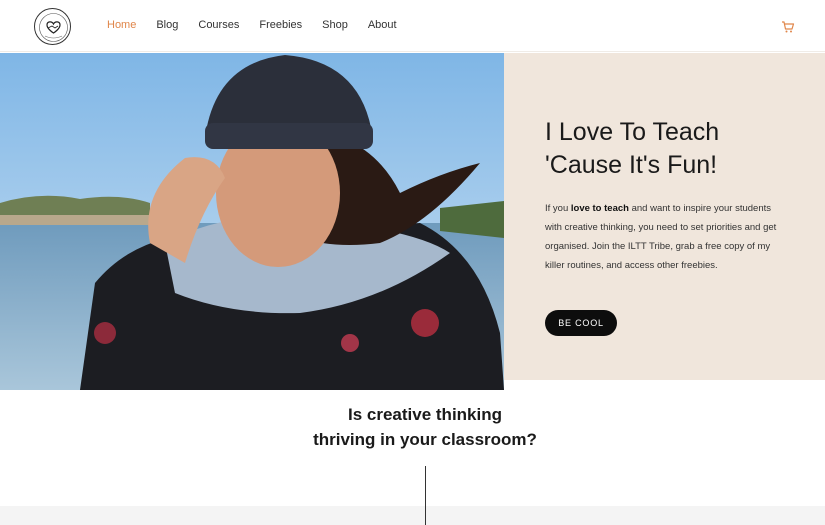 This screenshot has width=825, height=525. What do you see at coordinates (788, 27) in the screenshot?
I see `shopping-cart-icon` at bounding box center [788, 27].